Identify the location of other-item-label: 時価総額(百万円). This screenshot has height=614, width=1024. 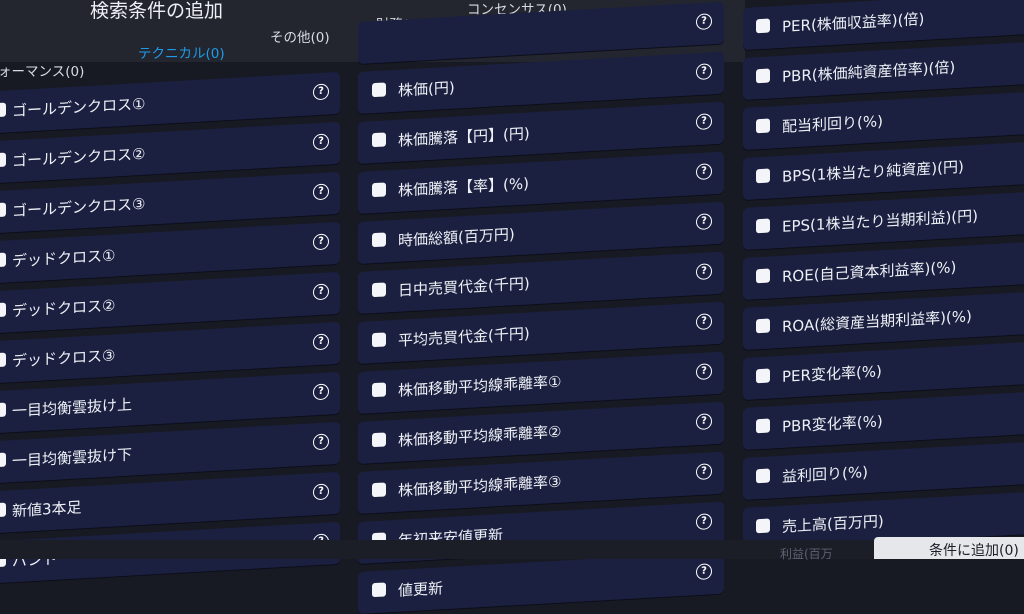
(456, 237).